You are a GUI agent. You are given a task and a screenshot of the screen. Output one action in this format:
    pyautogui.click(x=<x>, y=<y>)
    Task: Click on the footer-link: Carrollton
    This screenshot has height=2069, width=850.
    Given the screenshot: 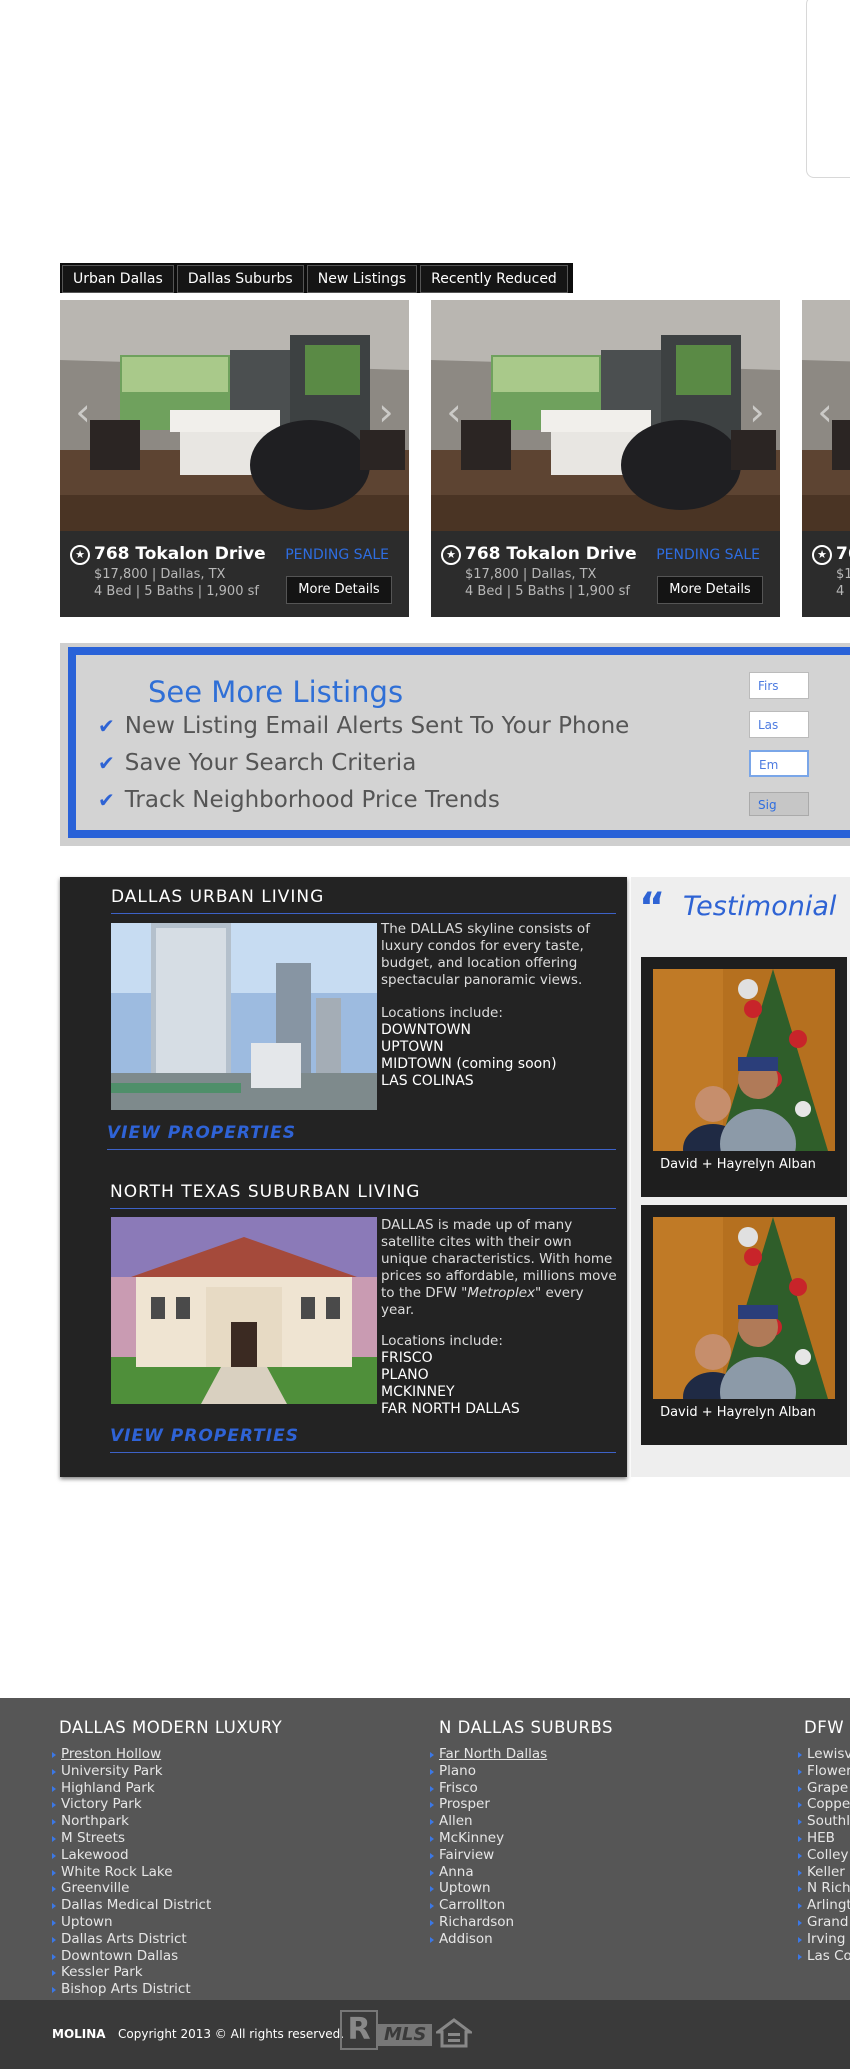 What is the action you would take?
    pyautogui.click(x=488, y=1905)
    